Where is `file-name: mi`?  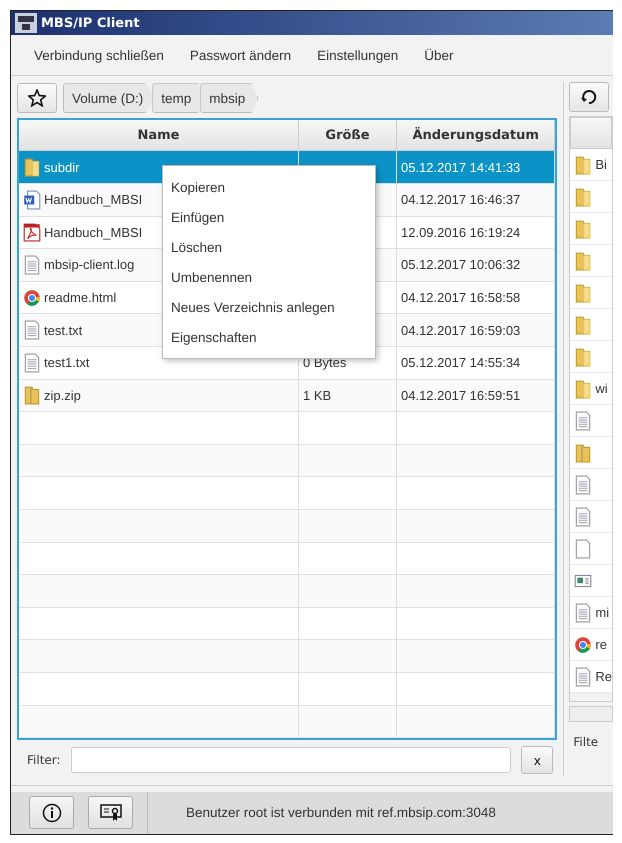 file-name: mi is located at coordinates (602, 612).